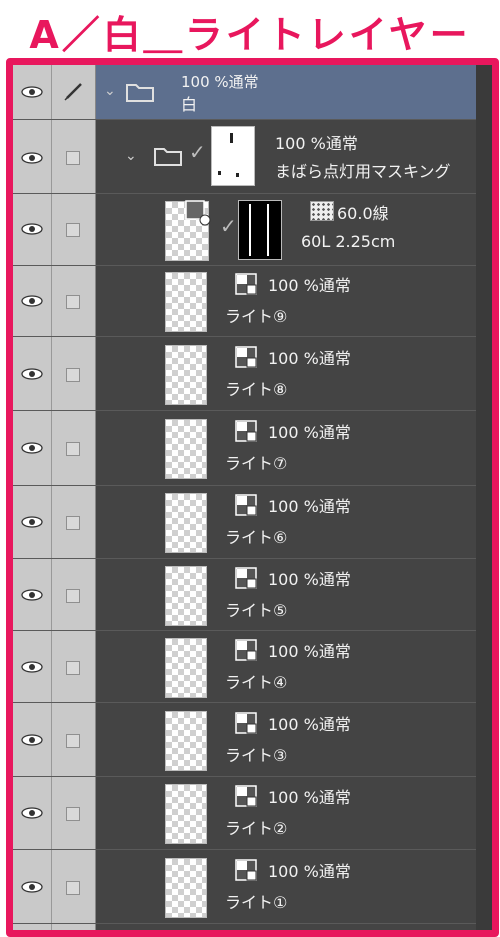 The width and height of the screenshot is (500, 937). Describe the element at coordinates (348, 241) in the screenshot. I see `tone-detail: 60L 2.25cm` at that location.